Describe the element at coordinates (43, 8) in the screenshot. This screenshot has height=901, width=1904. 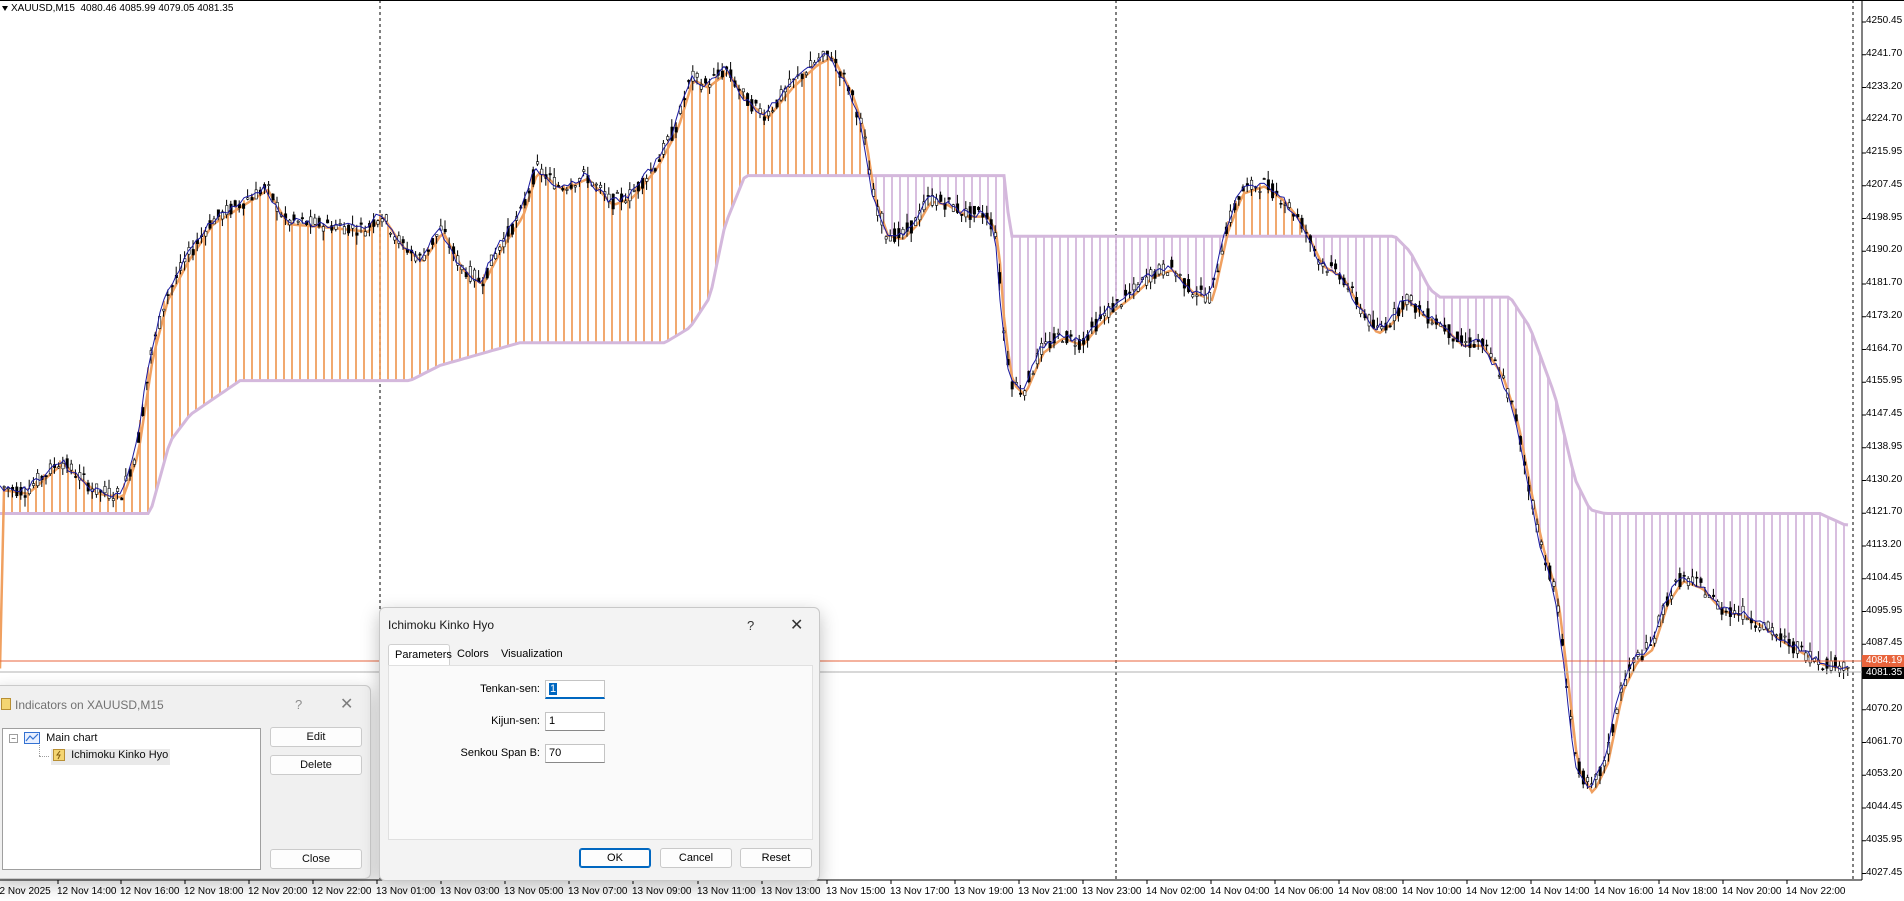
I see `symbol-name: XAUUSD,M15` at that location.